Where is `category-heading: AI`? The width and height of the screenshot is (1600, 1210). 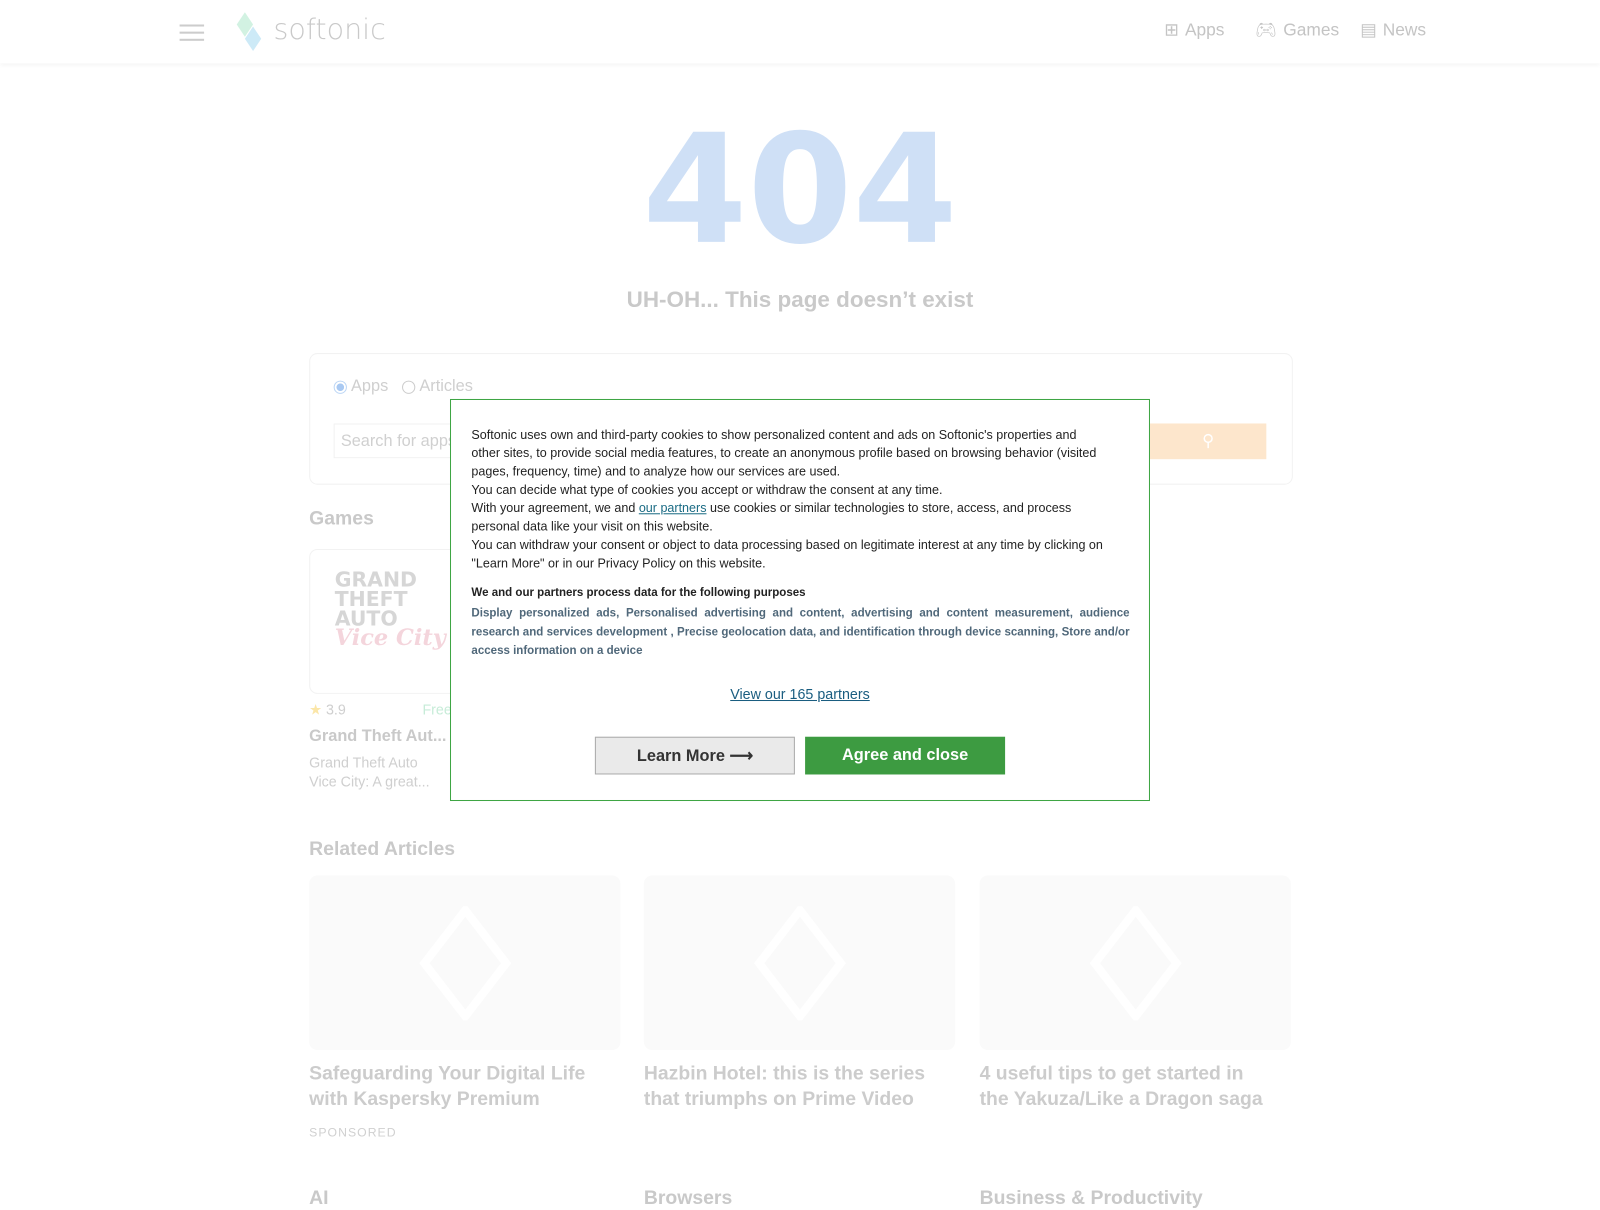
category-heading: AI is located at coordinates (319, 1198).